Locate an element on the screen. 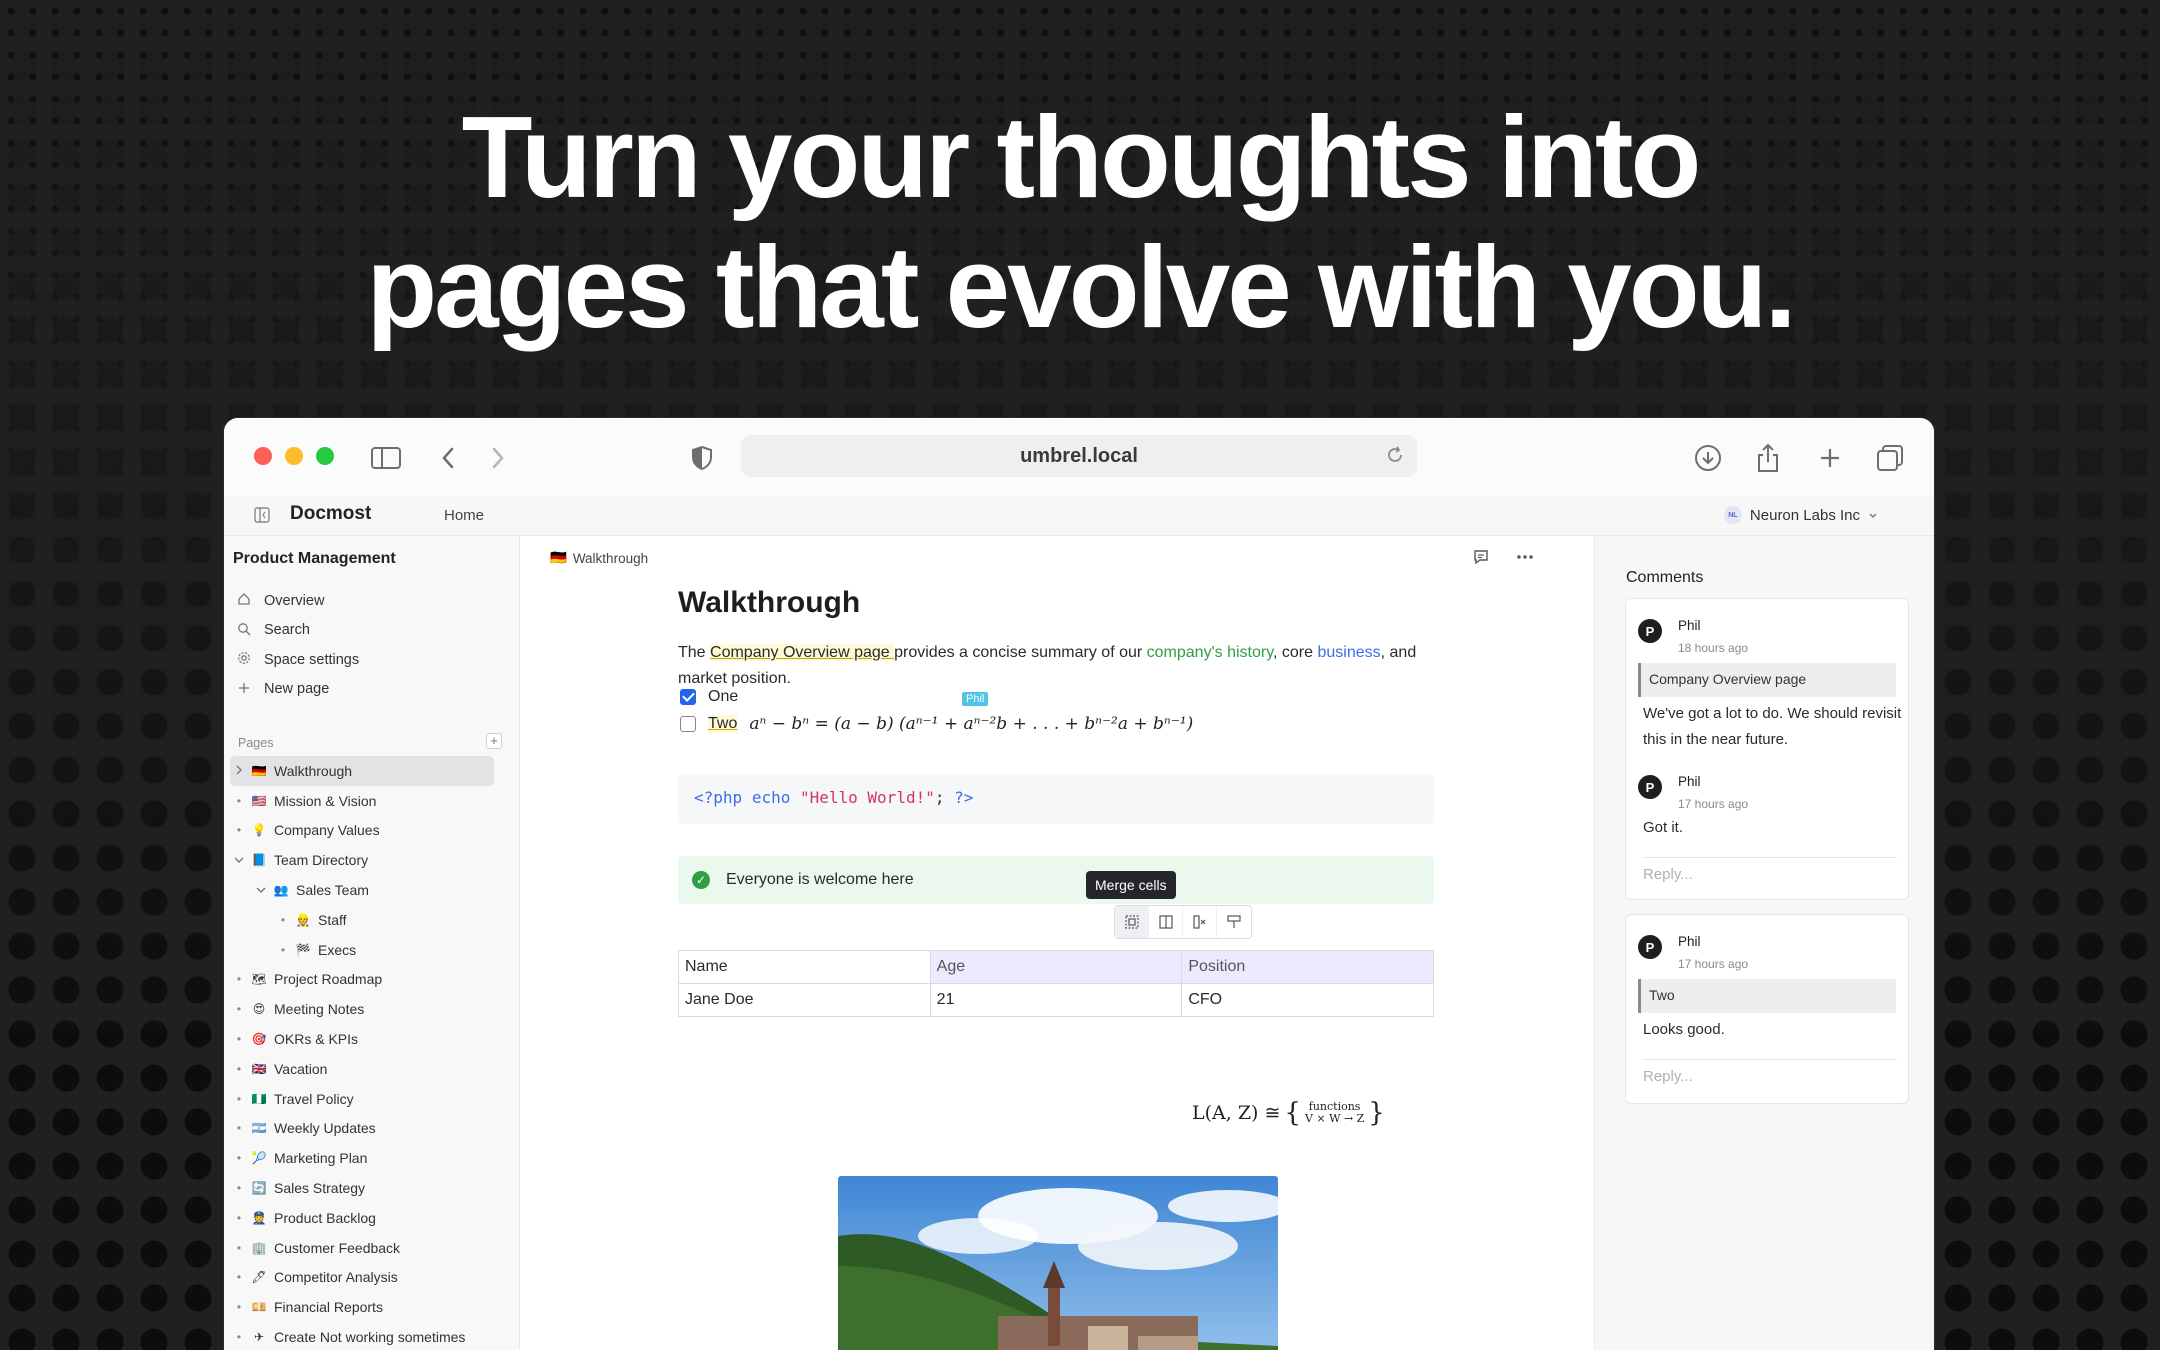 The height and width of the screenshot is (1350, 2160). landscape-image is located at coordinates (1058, 1263).